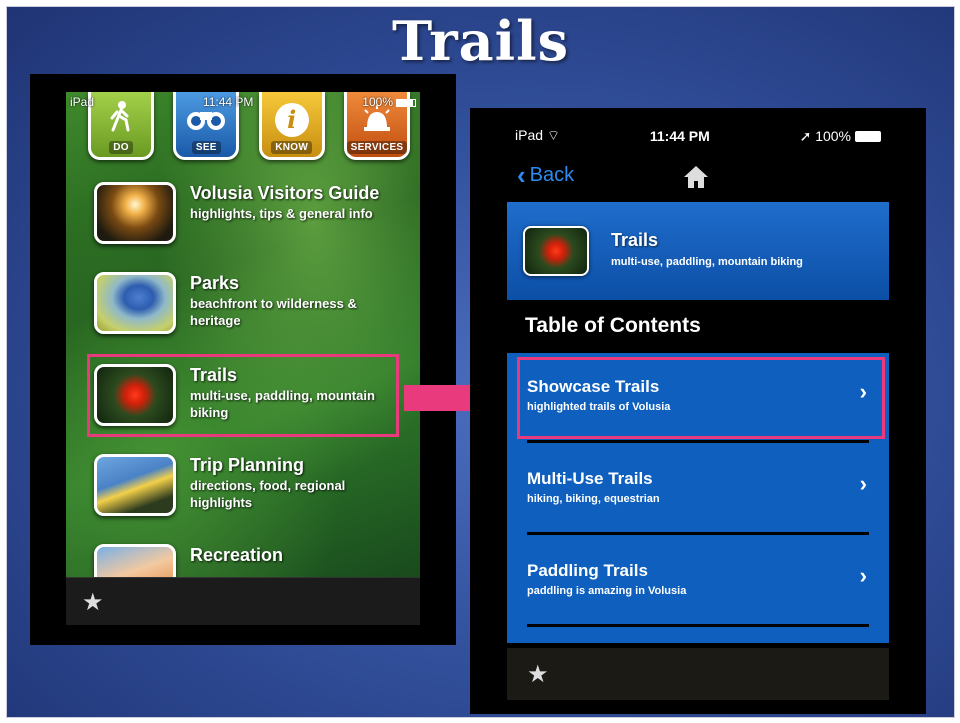 This screenshot has height=723, width=960. What do you see at coordinates (635, 240) in the screenshot?
I see `header-title: Trails` at bounding box center [635, 240].